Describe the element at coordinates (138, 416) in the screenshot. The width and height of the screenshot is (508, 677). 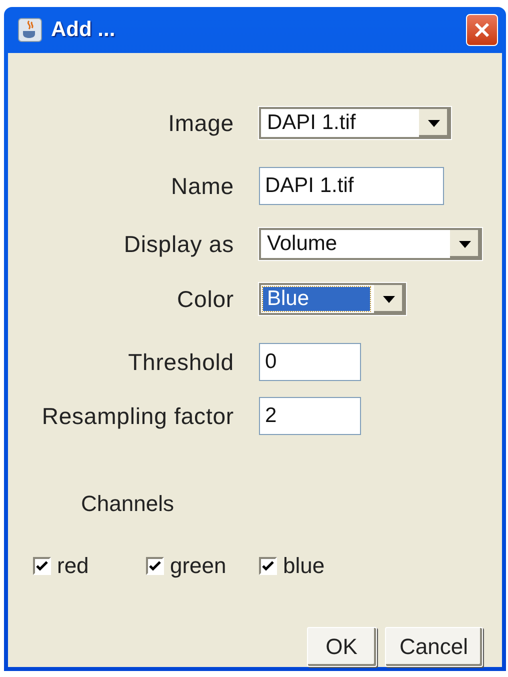
I see `field-label: Resampling factor` at that location.